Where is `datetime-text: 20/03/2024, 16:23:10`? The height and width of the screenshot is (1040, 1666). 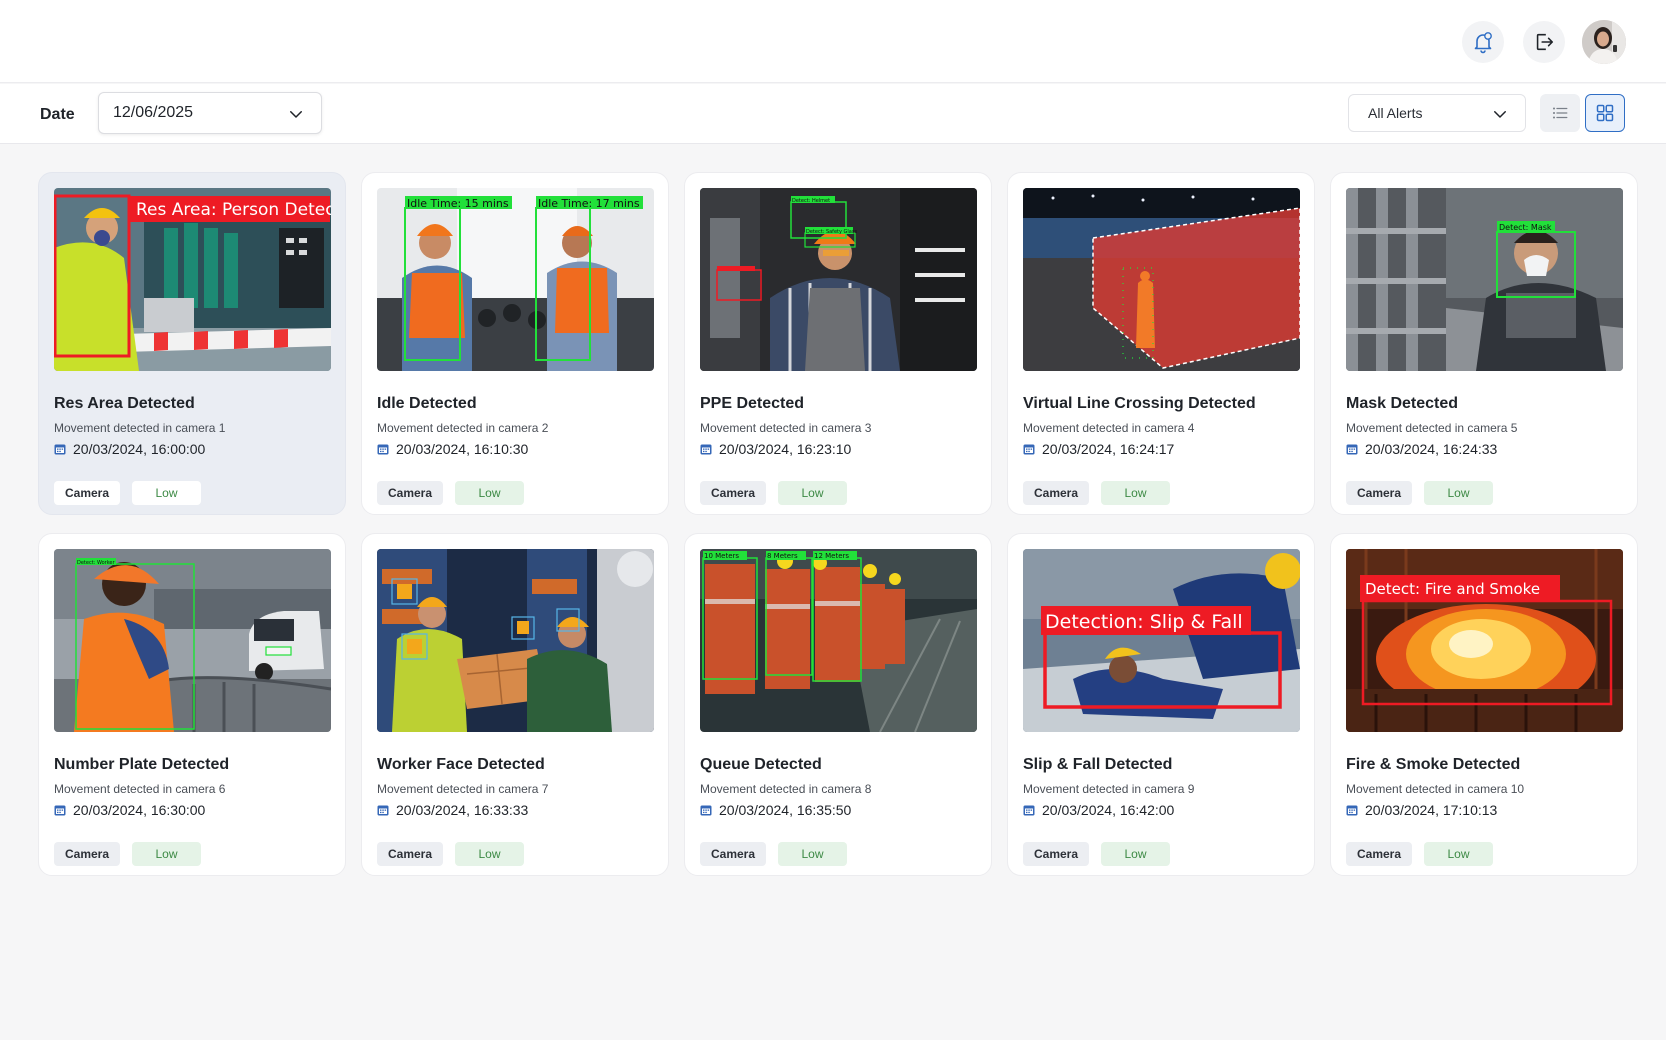 datetime-text: 20/03/2024, 16:23:10 is located at coordinates (785, 449).